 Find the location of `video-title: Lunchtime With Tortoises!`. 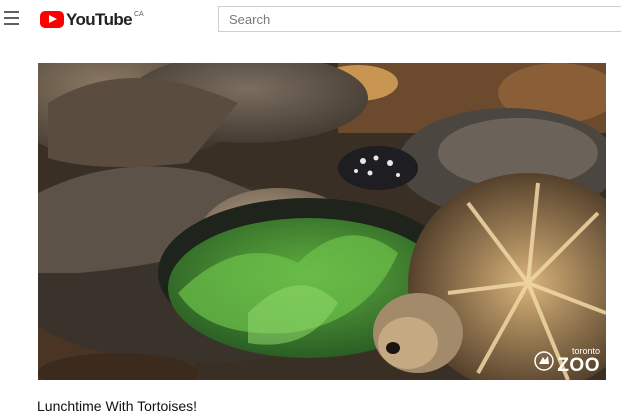

video-title: Lunchtime With Tortoises! is located at coordinates (117, 406).